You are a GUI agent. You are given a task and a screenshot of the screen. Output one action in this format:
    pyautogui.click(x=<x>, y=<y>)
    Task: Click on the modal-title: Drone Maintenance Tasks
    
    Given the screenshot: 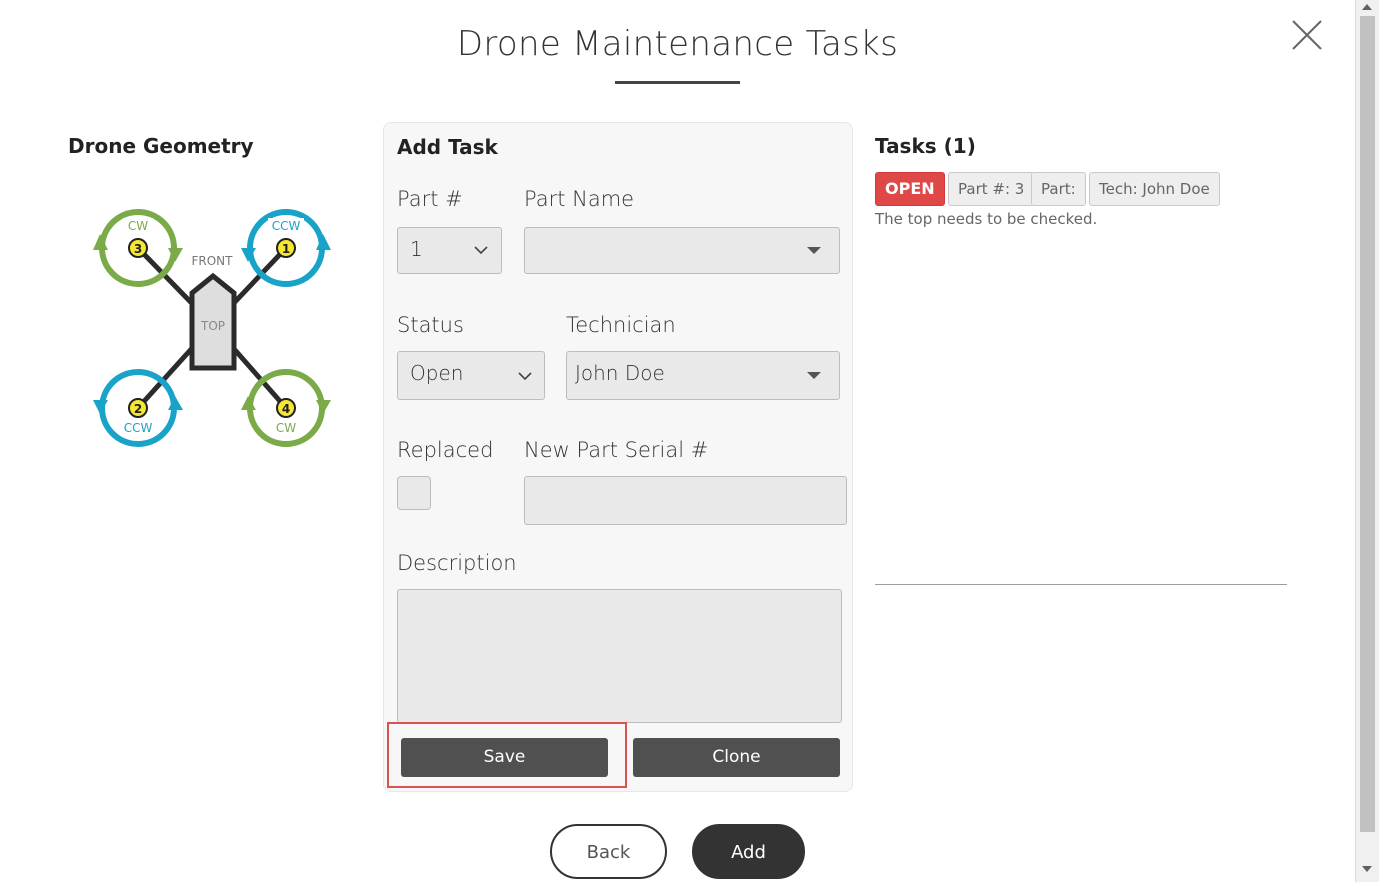 What is the action you would take?
    pyautogui.click(x=677, y=44)
    